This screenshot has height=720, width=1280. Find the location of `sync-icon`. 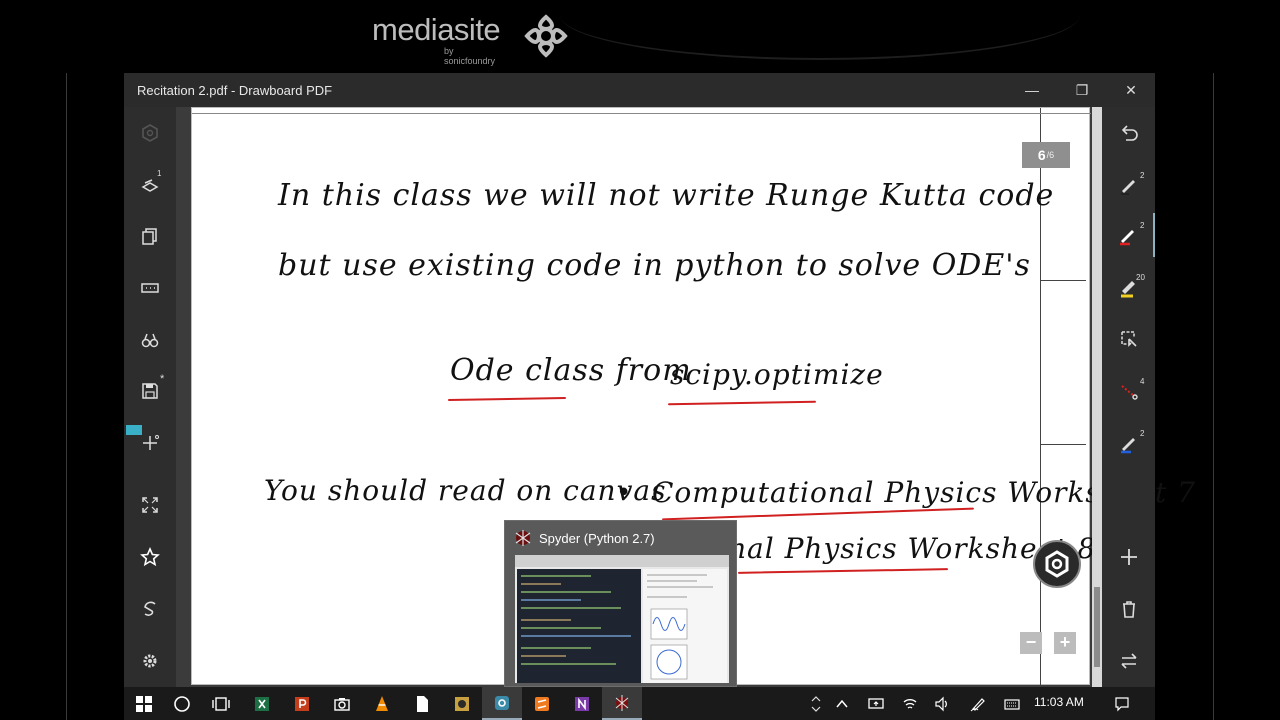

sync-icon is located at coordinates (150, 608).